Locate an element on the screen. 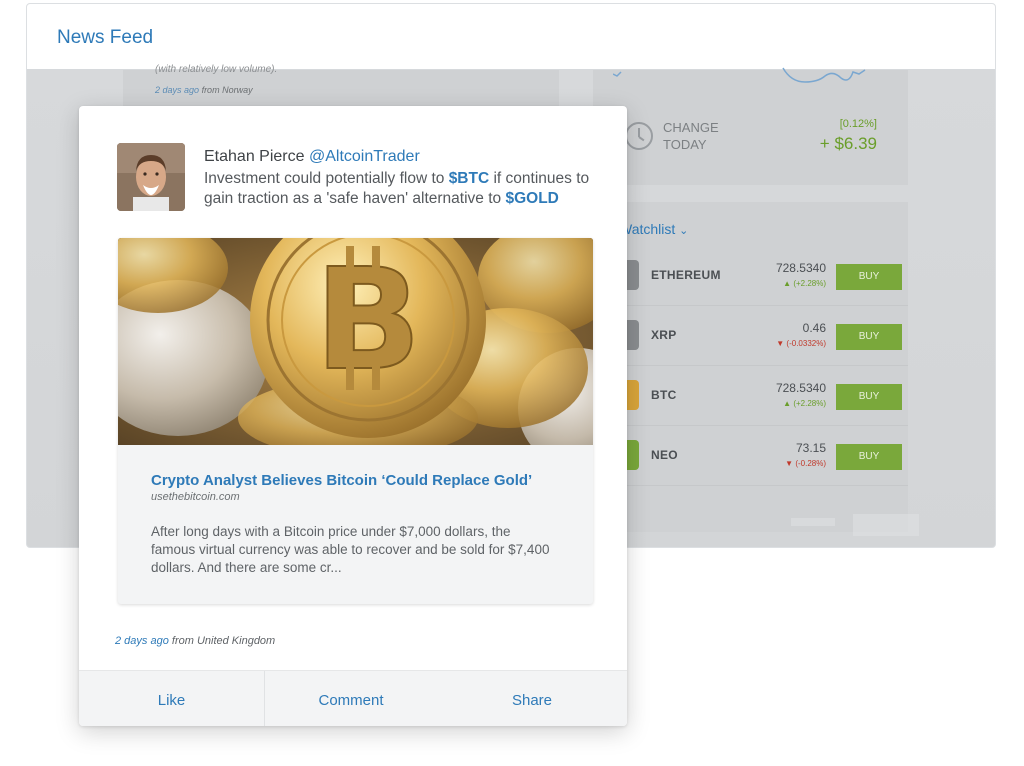  page-title: News Feed is located at coordinates (105, 37).